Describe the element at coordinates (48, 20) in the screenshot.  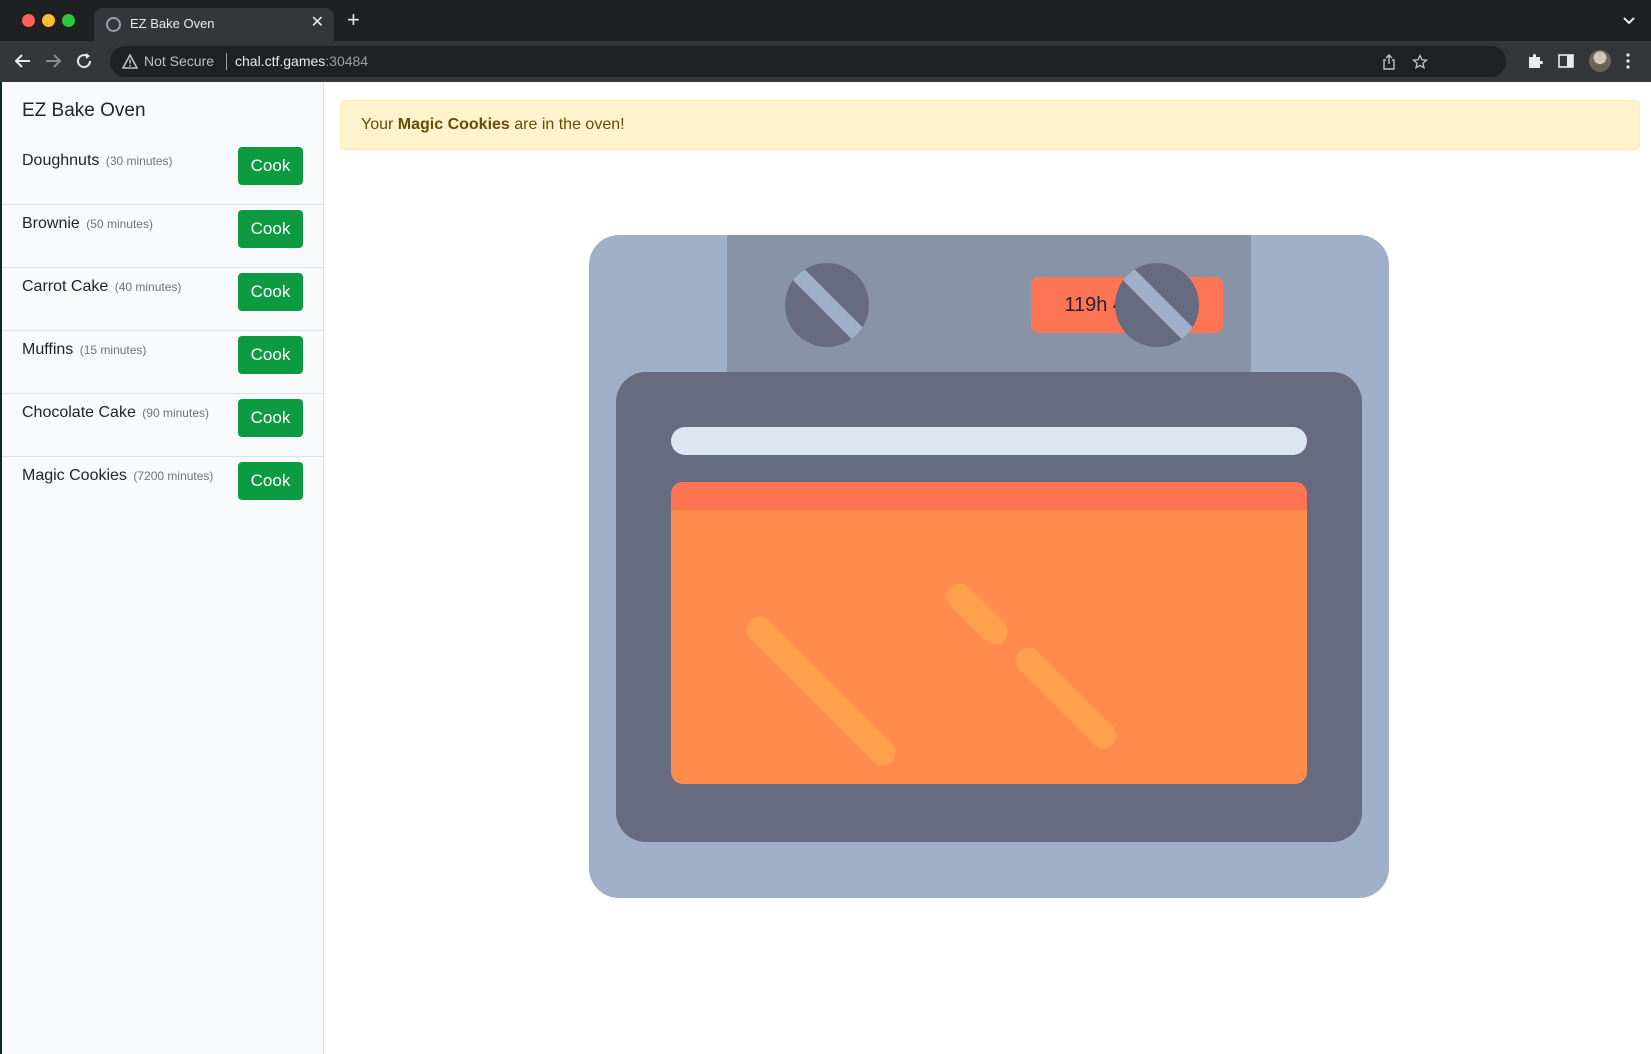
I see `minimize-window-button` at that location.